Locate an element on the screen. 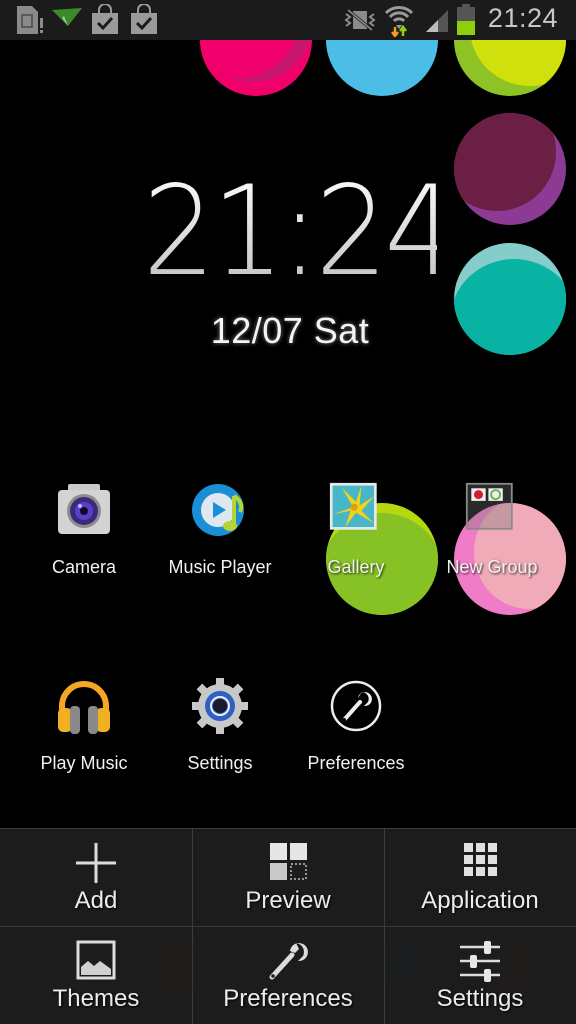 This screenshot has height=1024, width=576. app-label: Settings is located at coordinates (220, 763).